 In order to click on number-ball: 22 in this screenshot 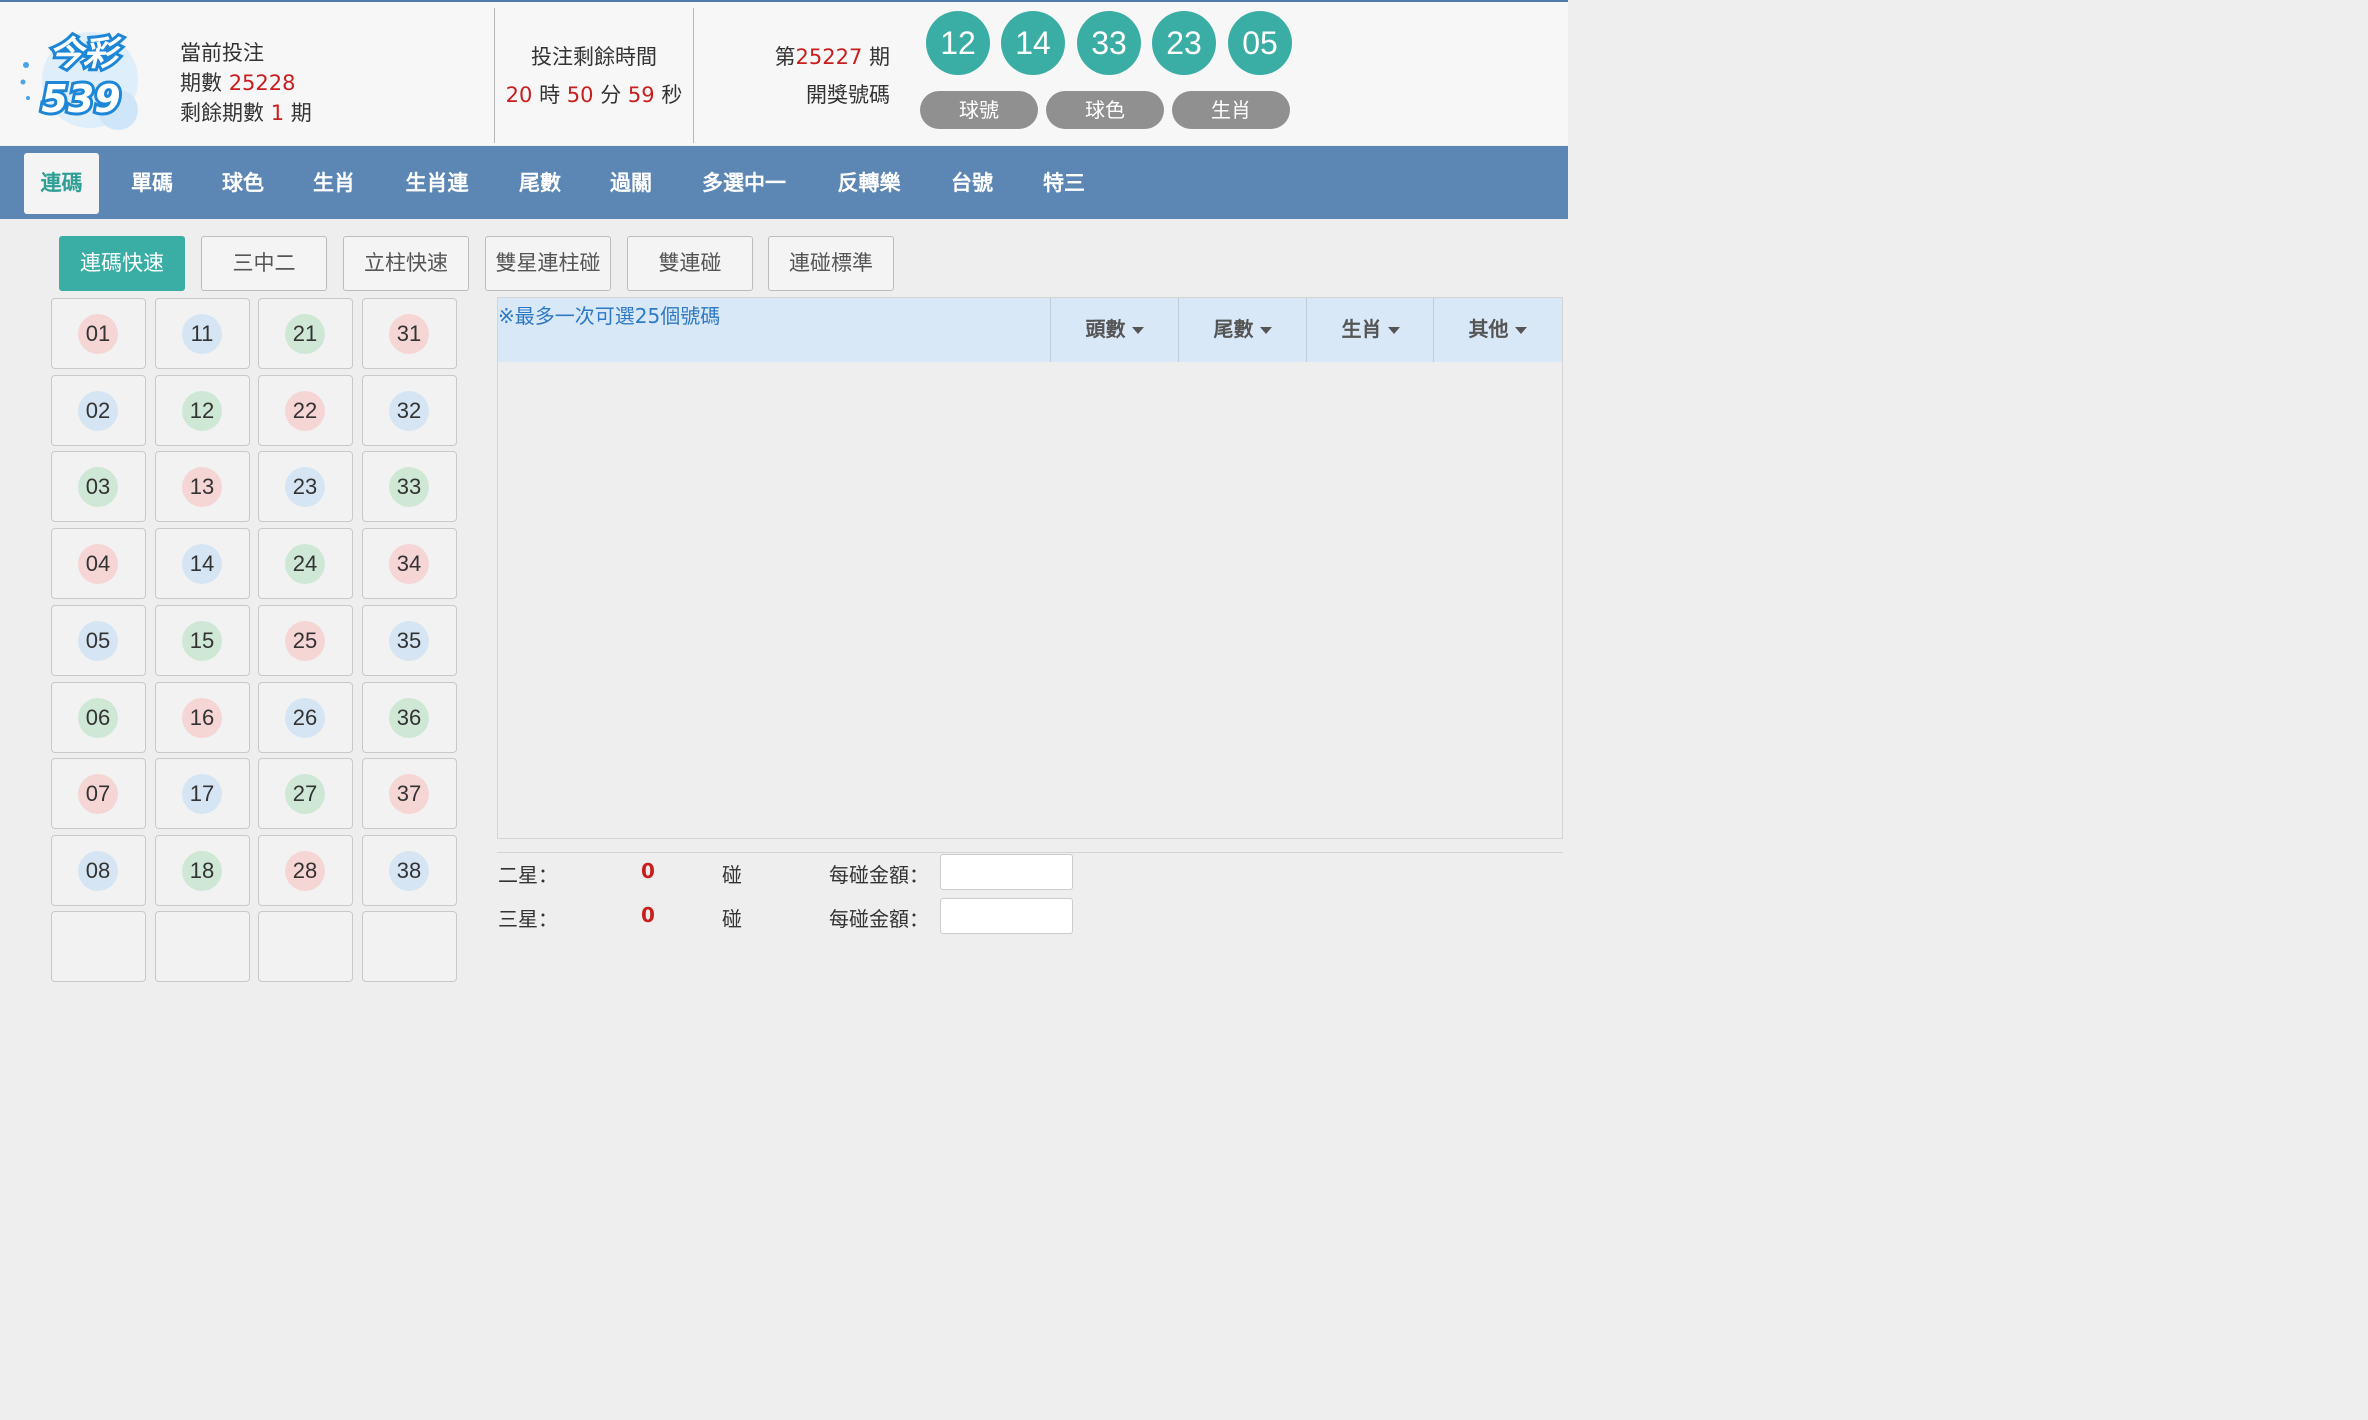, I will do `click(305, 411)`.